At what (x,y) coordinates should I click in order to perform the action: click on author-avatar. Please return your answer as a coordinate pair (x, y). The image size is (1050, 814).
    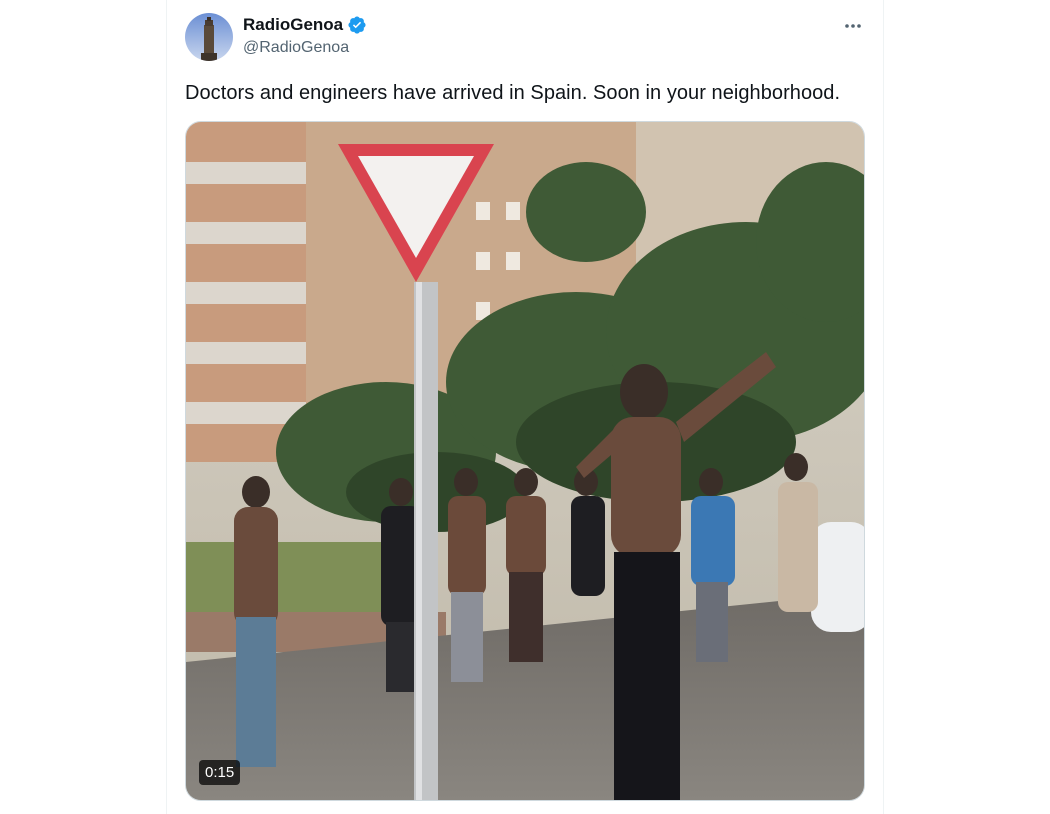
    Looking at the image, I should click on (209, 37).